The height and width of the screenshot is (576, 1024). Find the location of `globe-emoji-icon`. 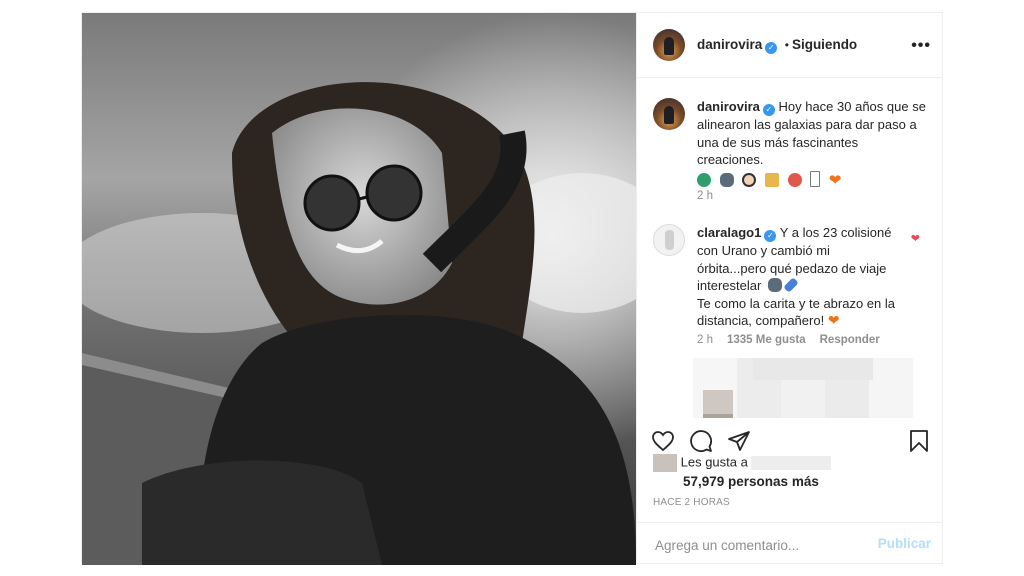

globe-emoji-icon is located at coordinates (704, 179).